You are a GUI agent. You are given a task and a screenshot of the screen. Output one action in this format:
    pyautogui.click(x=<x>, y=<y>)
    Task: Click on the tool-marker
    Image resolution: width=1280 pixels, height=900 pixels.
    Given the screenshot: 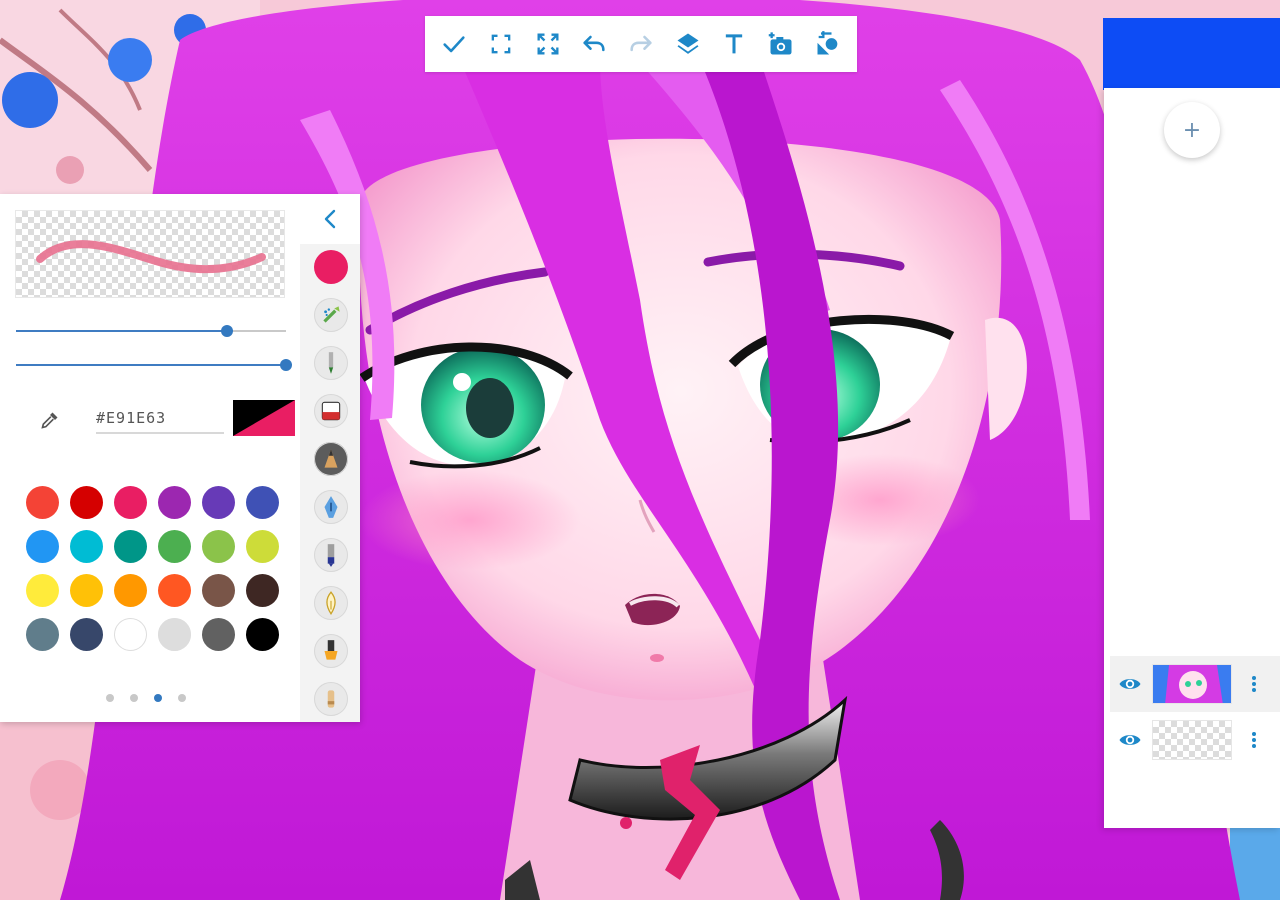 What is the action you would take?
    pyautogui.click(x=331, y=363)
    